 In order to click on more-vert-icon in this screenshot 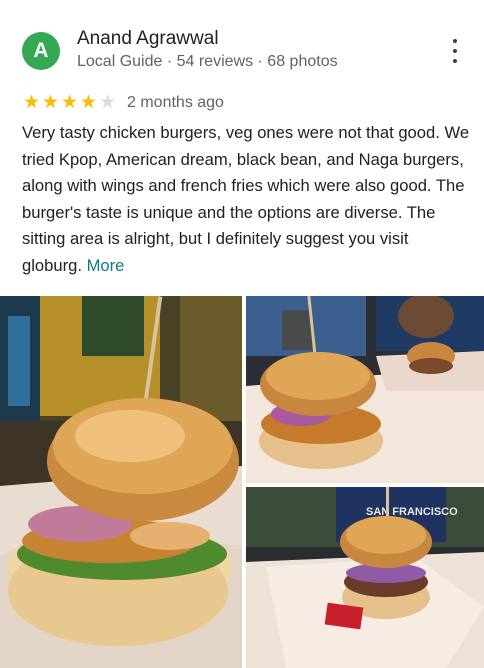, I will do `click(455, 51)`.